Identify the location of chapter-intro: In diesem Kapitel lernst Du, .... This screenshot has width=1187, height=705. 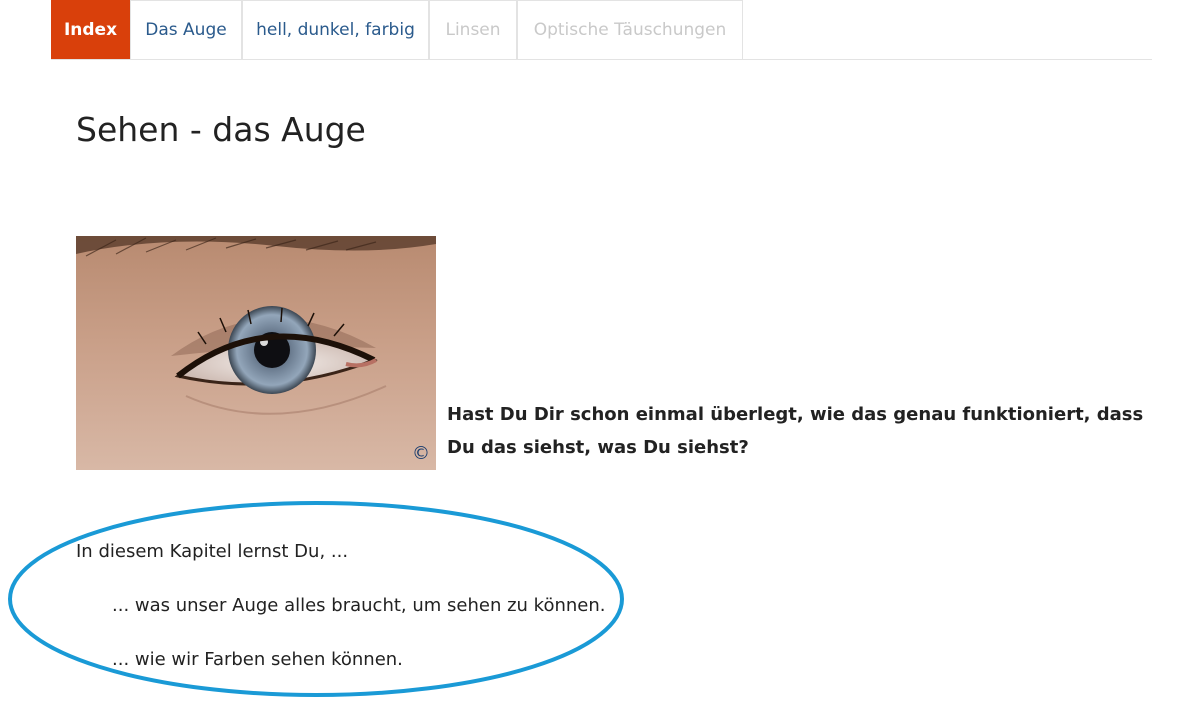
(212, 551).